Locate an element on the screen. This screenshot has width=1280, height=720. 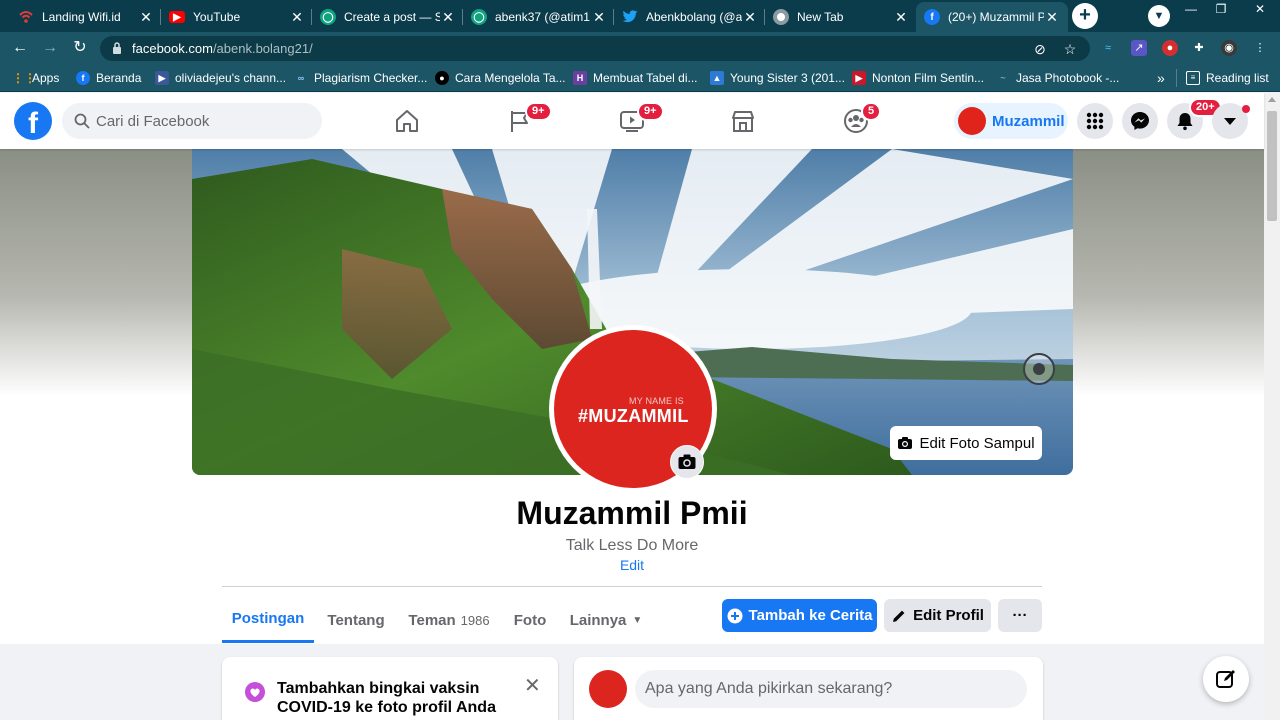
forward-icon: → is located at coordinates (50, 48).